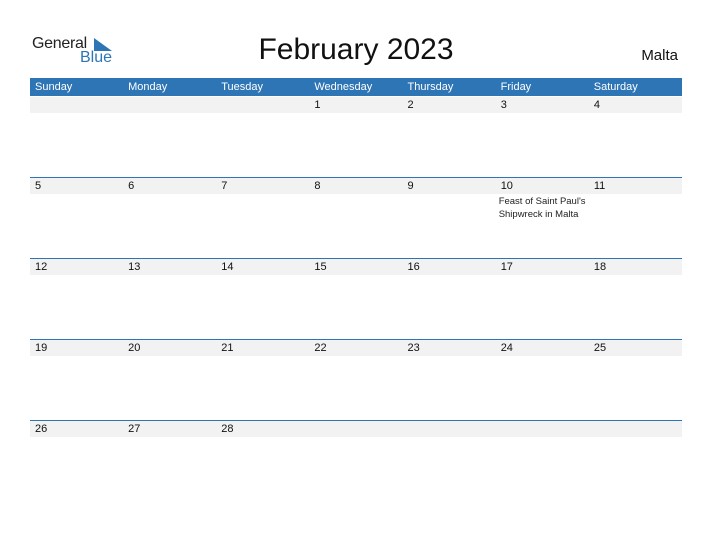 The width and height of the screenshot is (712, 550). What do you see at coordinates (449, 380) in the screenshot?
I see `day-cell: 23` at bounding box center [449, 380].